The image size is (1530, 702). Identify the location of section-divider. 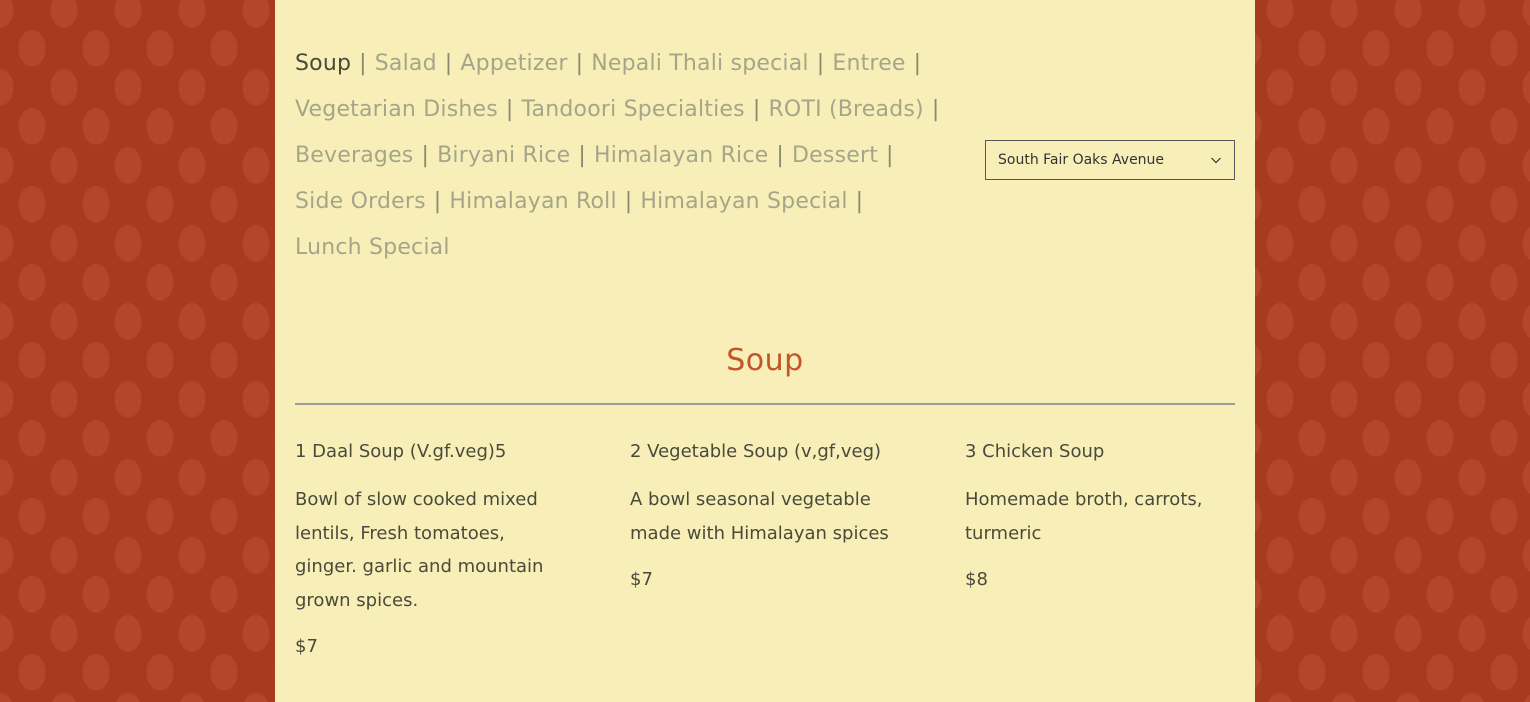
(765, 404).